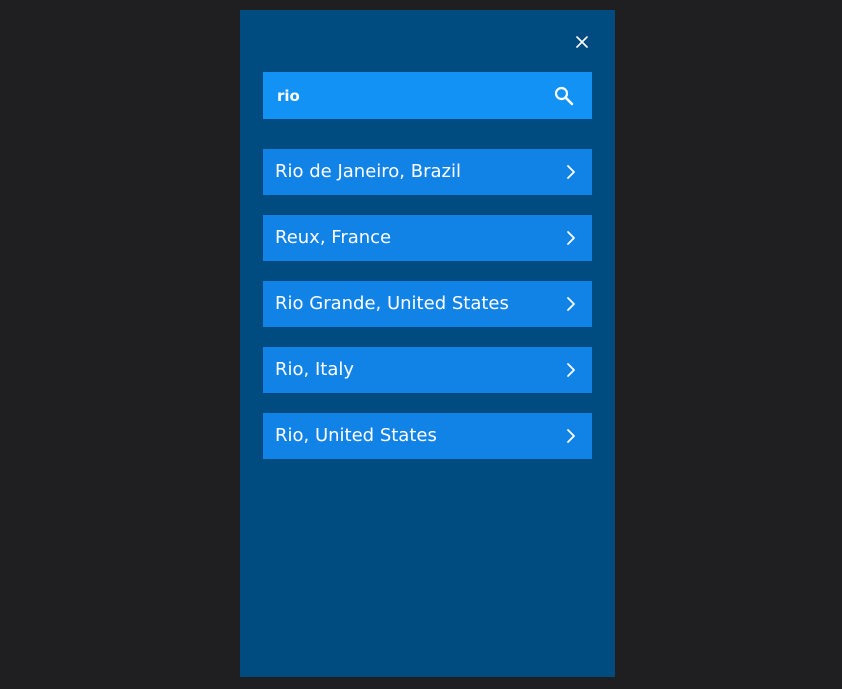 The height and width of the screenshot is (689, 842). I want to click on result-label: Rio, United States, so click(356, 435).